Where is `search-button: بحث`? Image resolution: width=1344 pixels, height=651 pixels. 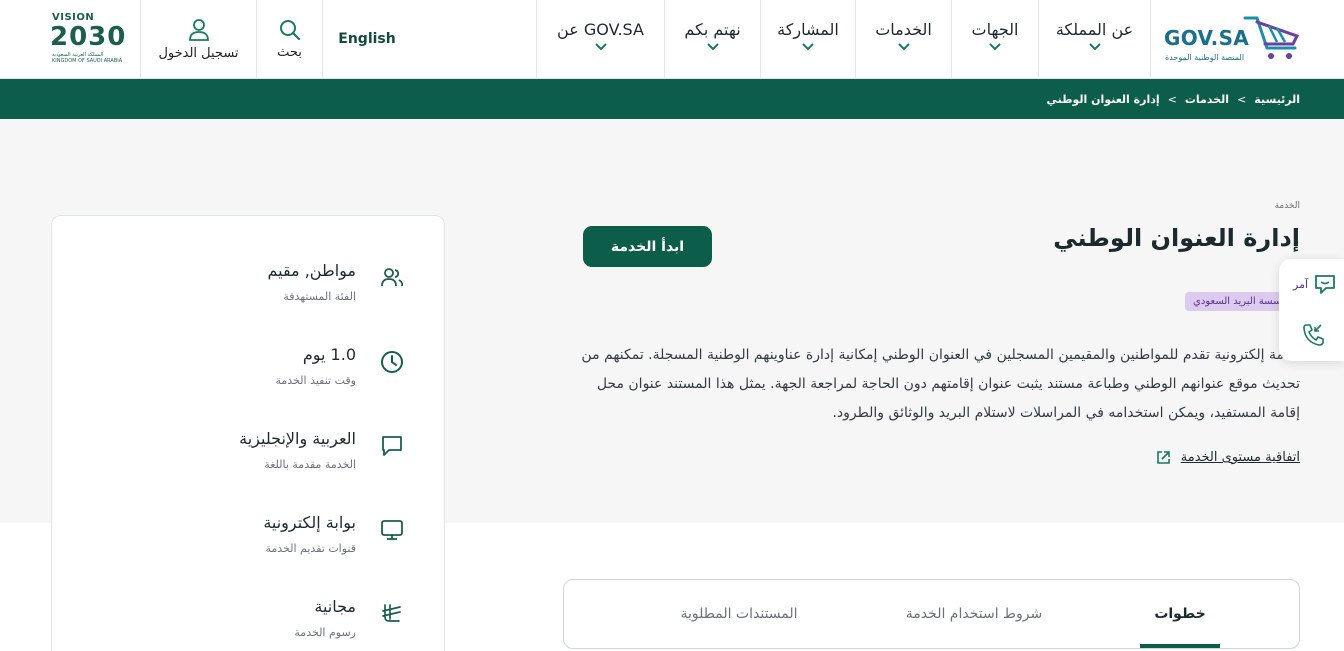 search-button: بحث is located at coordinates (289, 39).